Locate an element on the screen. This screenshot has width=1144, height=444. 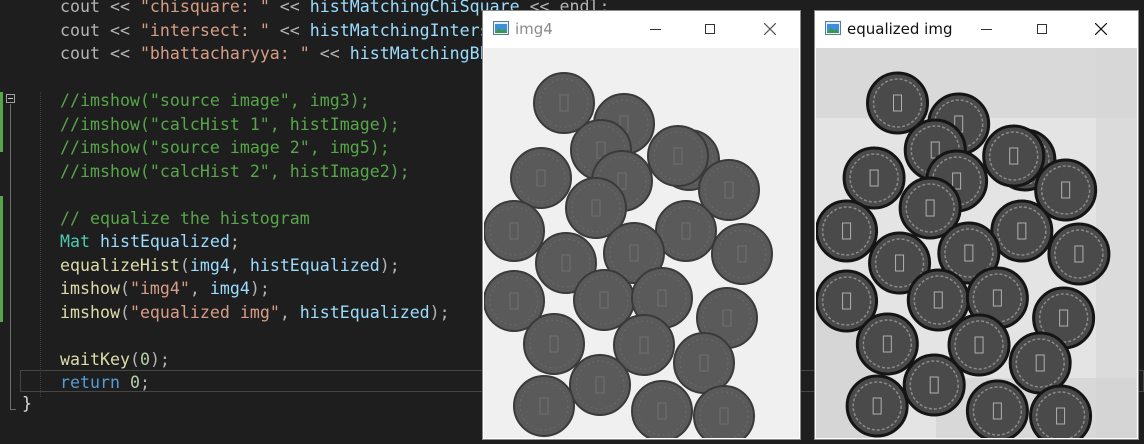
window-title: equalized img is located at coordinates (900, 29).